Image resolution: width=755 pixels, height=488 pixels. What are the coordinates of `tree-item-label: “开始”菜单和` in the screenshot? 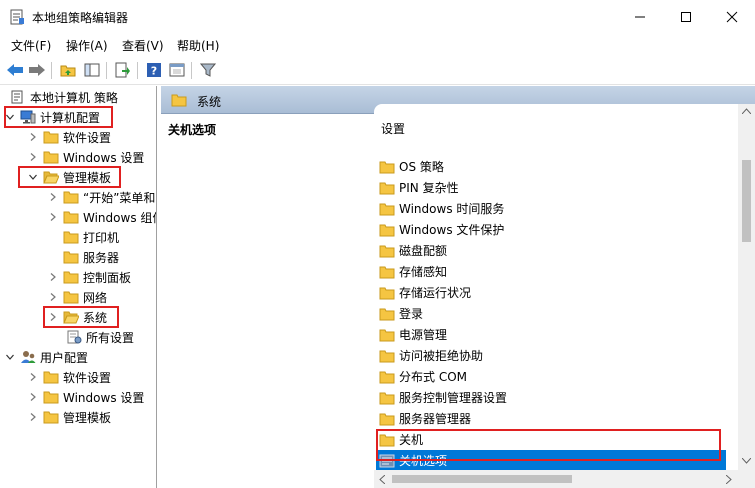 It's located at (119, 197).